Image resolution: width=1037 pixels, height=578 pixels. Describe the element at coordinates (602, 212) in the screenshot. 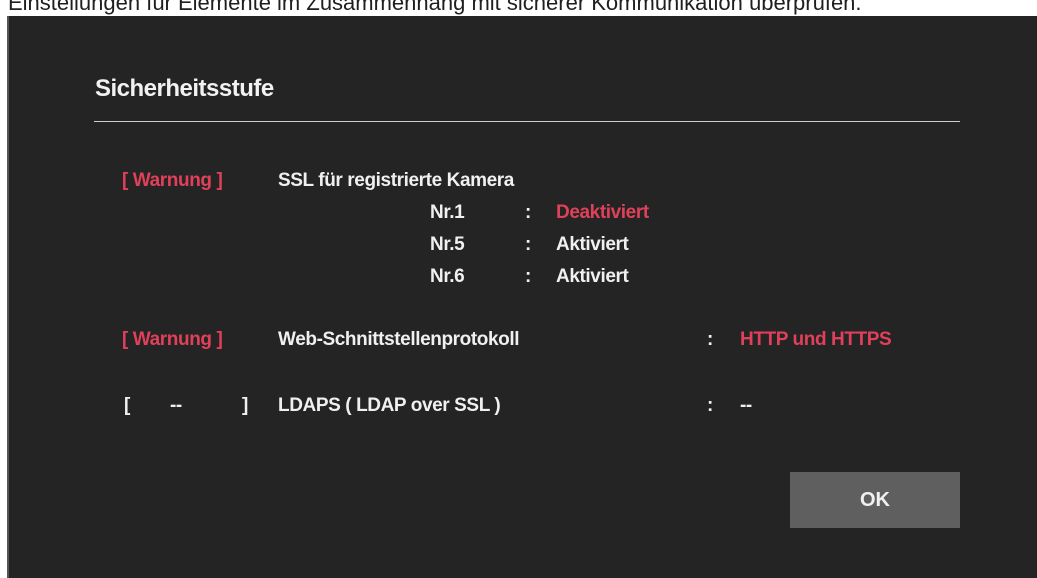

I see `camera-1-ssl-status: Deaktiviert` at that location.